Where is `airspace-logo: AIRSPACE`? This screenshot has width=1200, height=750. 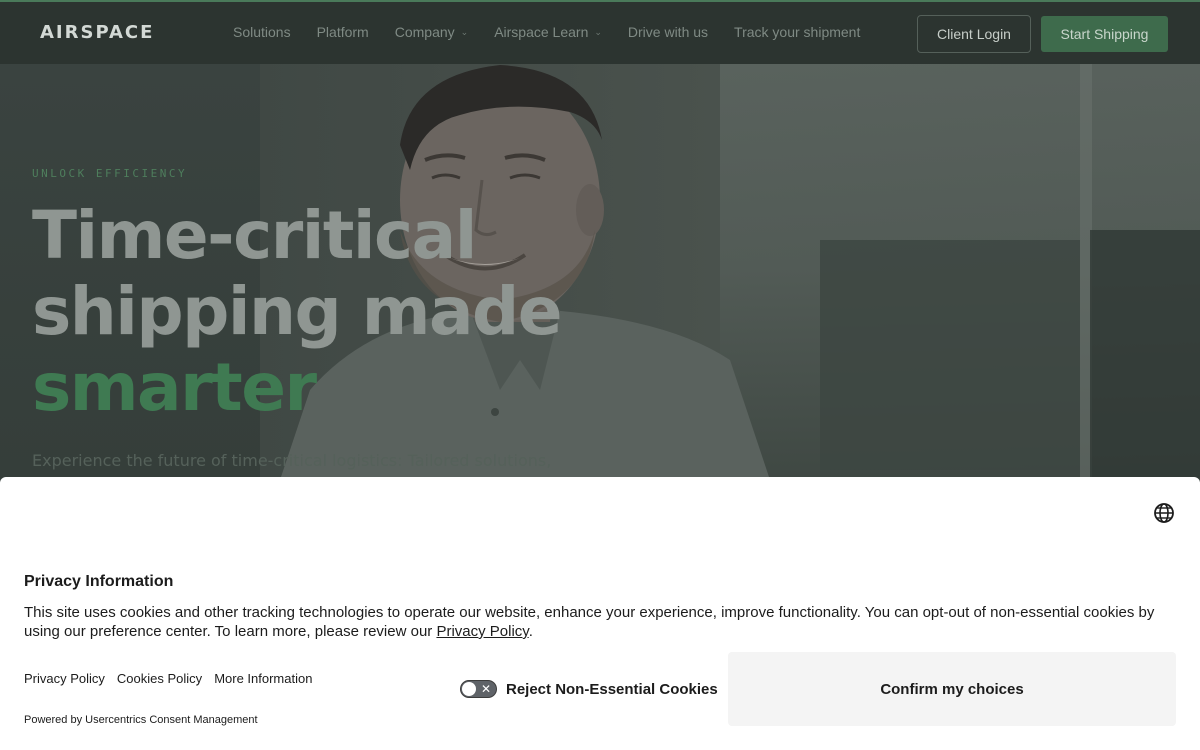
airspace-logo: AIRSPACE is located at coordinates (97, 32).